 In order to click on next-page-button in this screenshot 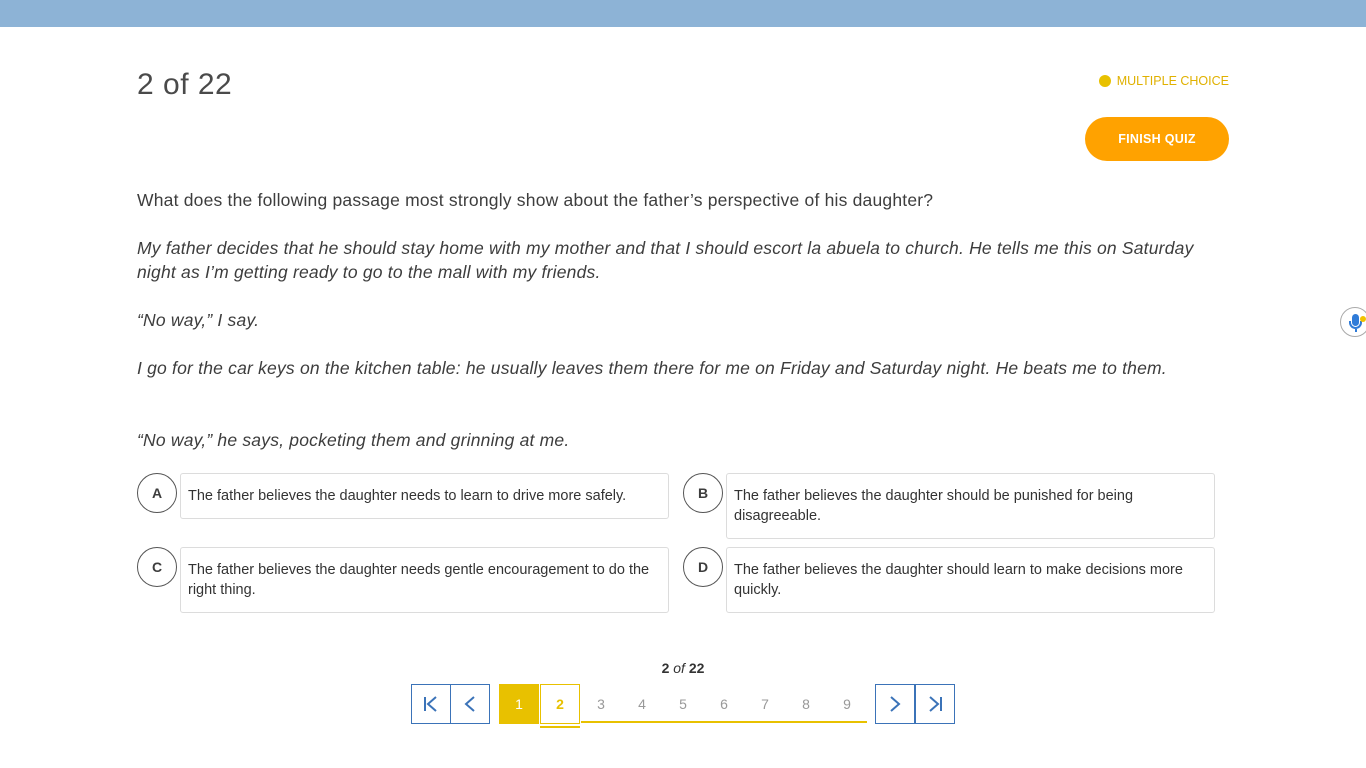, I will do `click(895, 704)`.